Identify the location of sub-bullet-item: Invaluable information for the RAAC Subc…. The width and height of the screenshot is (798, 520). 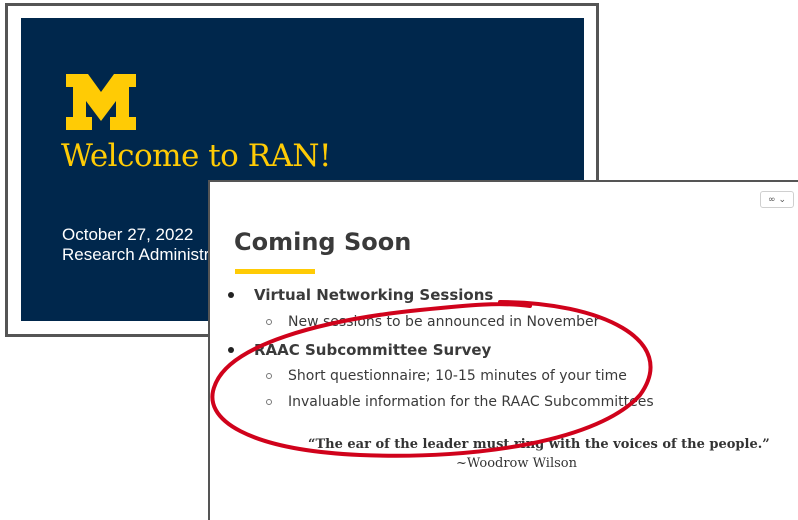
(460, 402).